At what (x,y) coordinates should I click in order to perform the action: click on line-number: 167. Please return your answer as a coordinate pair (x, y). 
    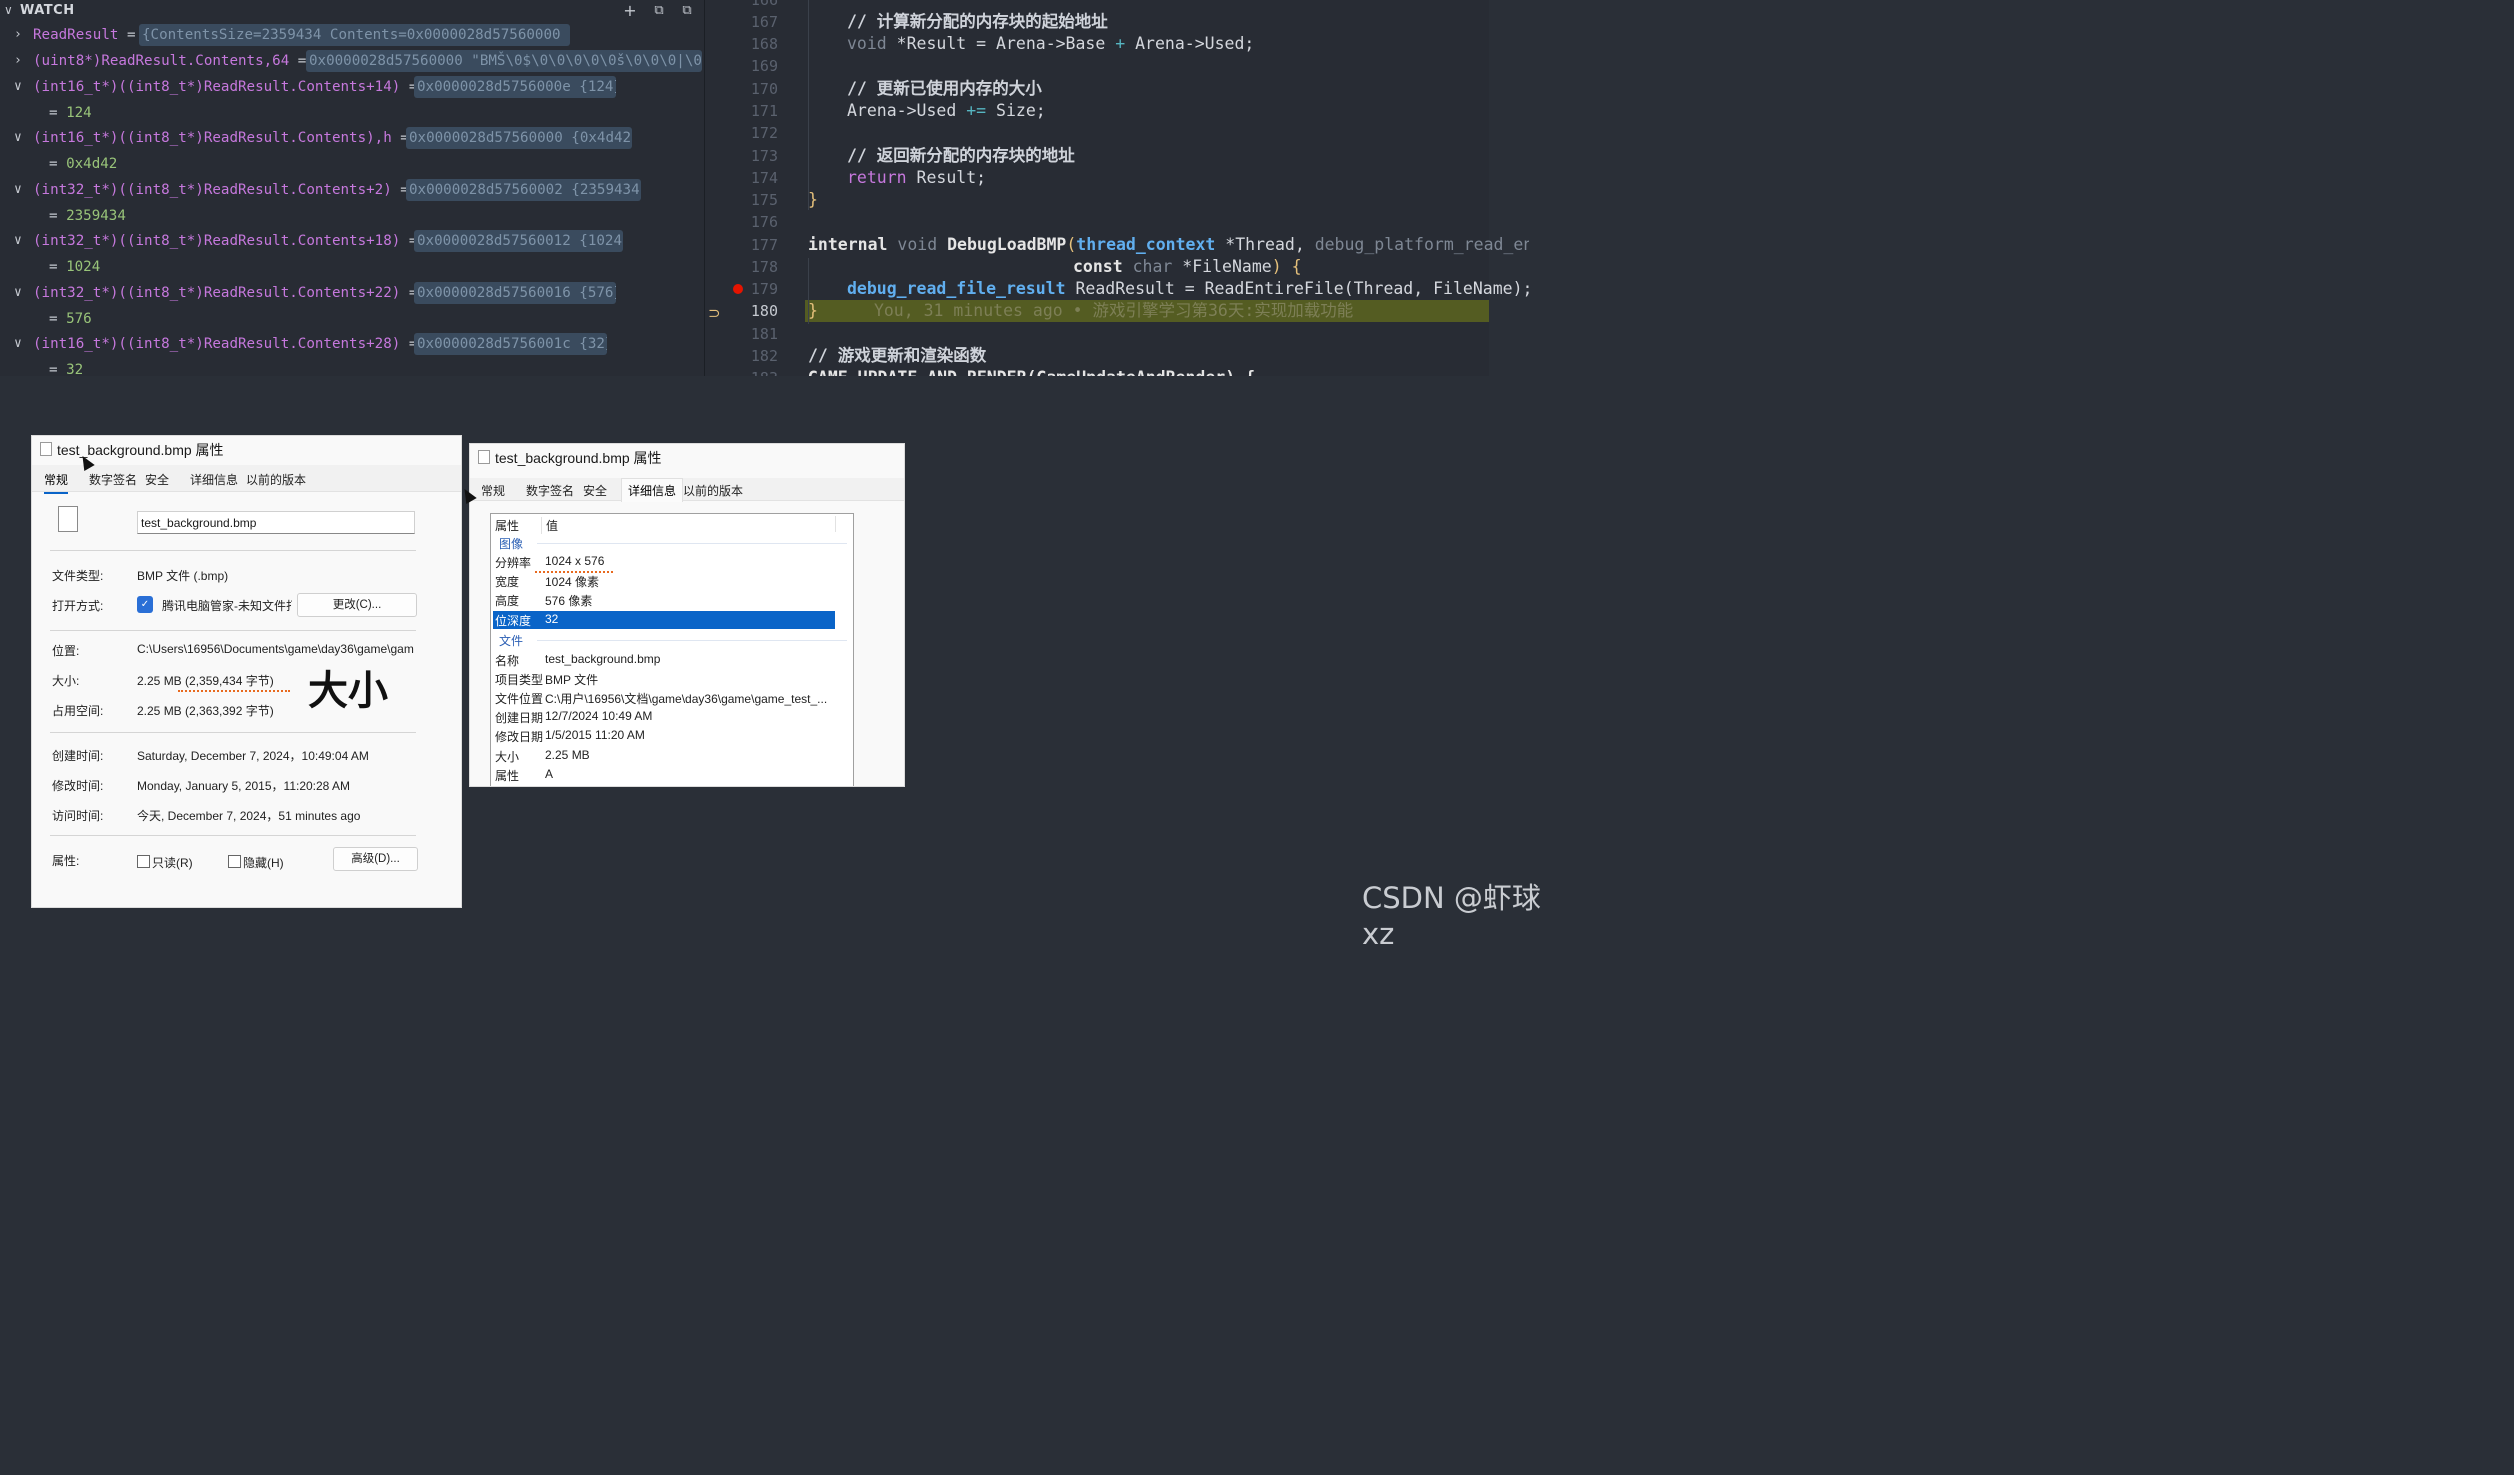
    Looking at the image, I should click on (764, 22).